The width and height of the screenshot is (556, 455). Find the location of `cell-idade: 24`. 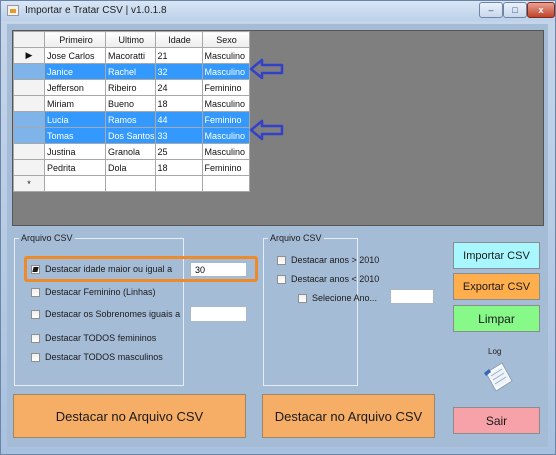

cell-idade: 24 is located at coordinates (178, 87).